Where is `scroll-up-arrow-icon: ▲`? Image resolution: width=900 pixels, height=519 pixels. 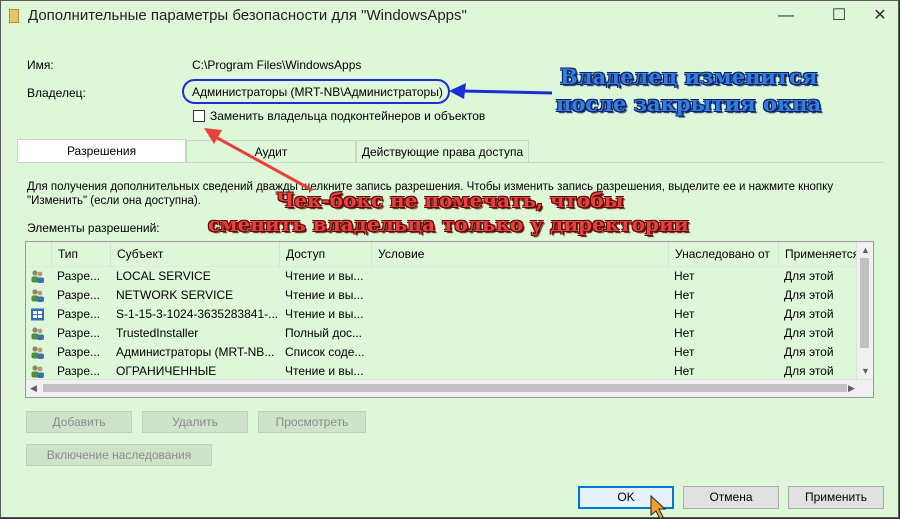
scroll-up-arrow-icon: ▲ is located at coordinates (865, 250).